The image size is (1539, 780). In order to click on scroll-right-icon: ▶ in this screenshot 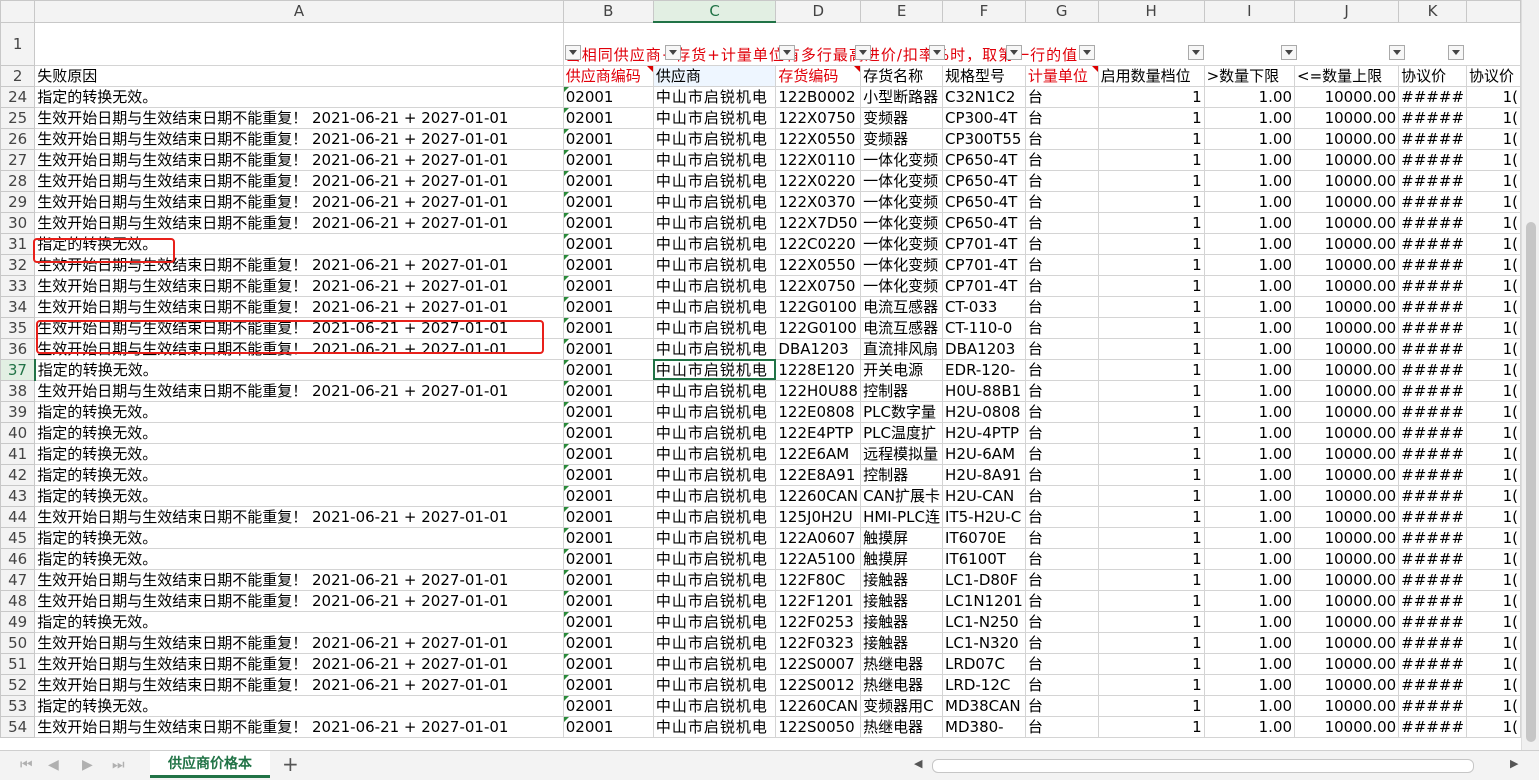, I will do `click(1514, 763)`.